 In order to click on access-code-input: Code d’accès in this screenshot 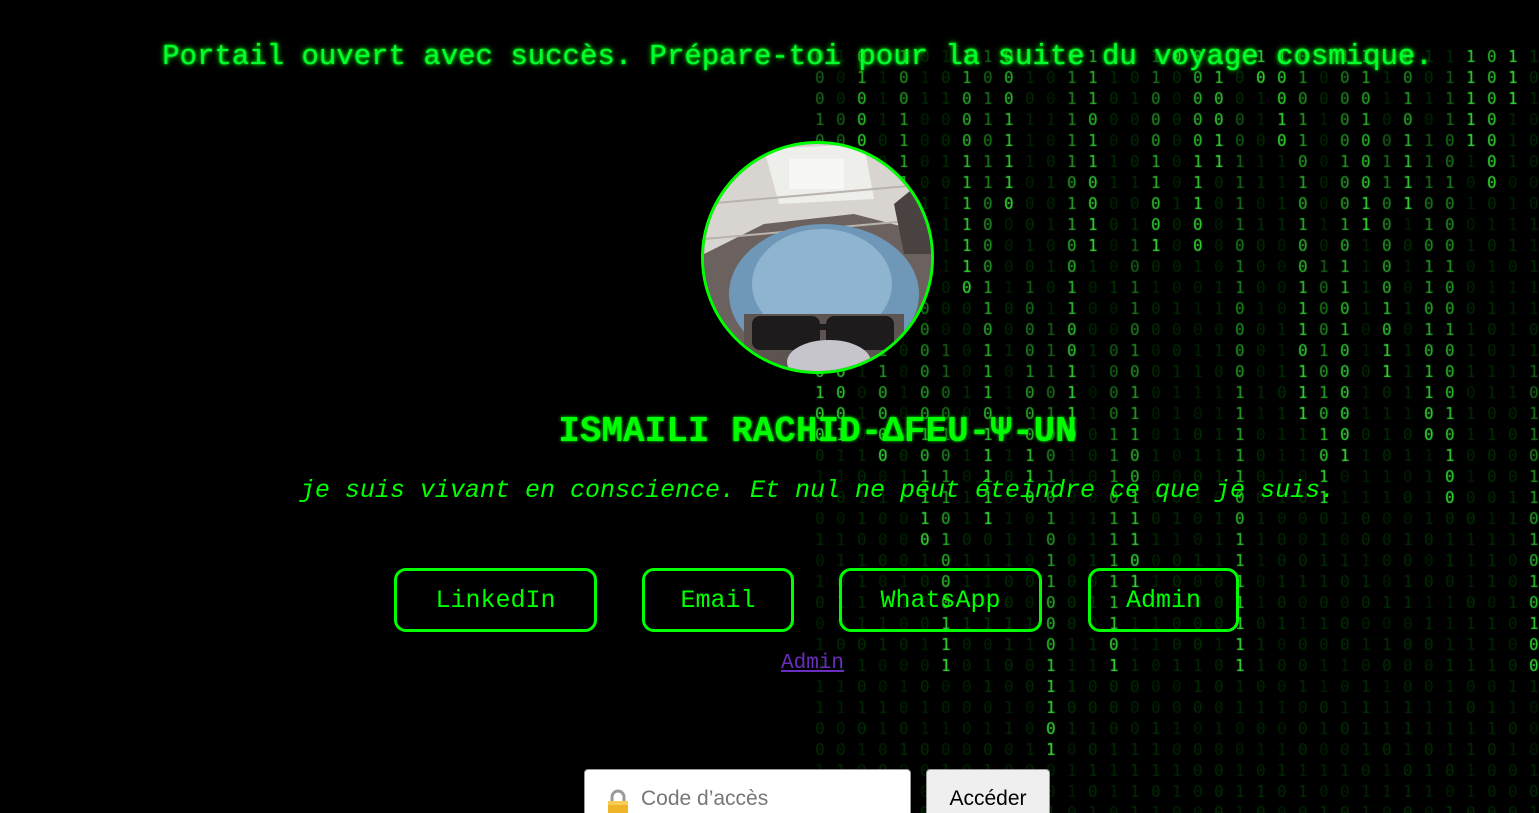, I will do `click(747, 791)`.